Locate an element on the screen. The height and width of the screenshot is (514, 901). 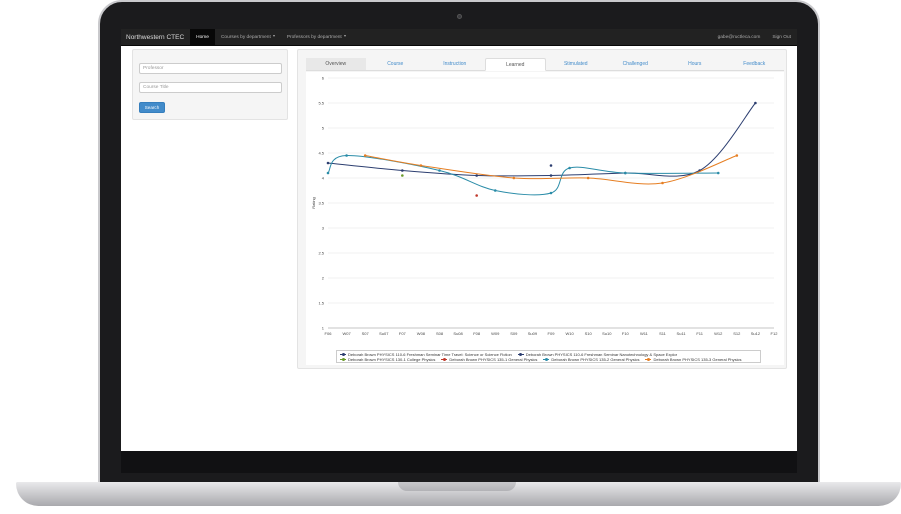
x-tick-label: W07 is located at coordinates (346, 333).